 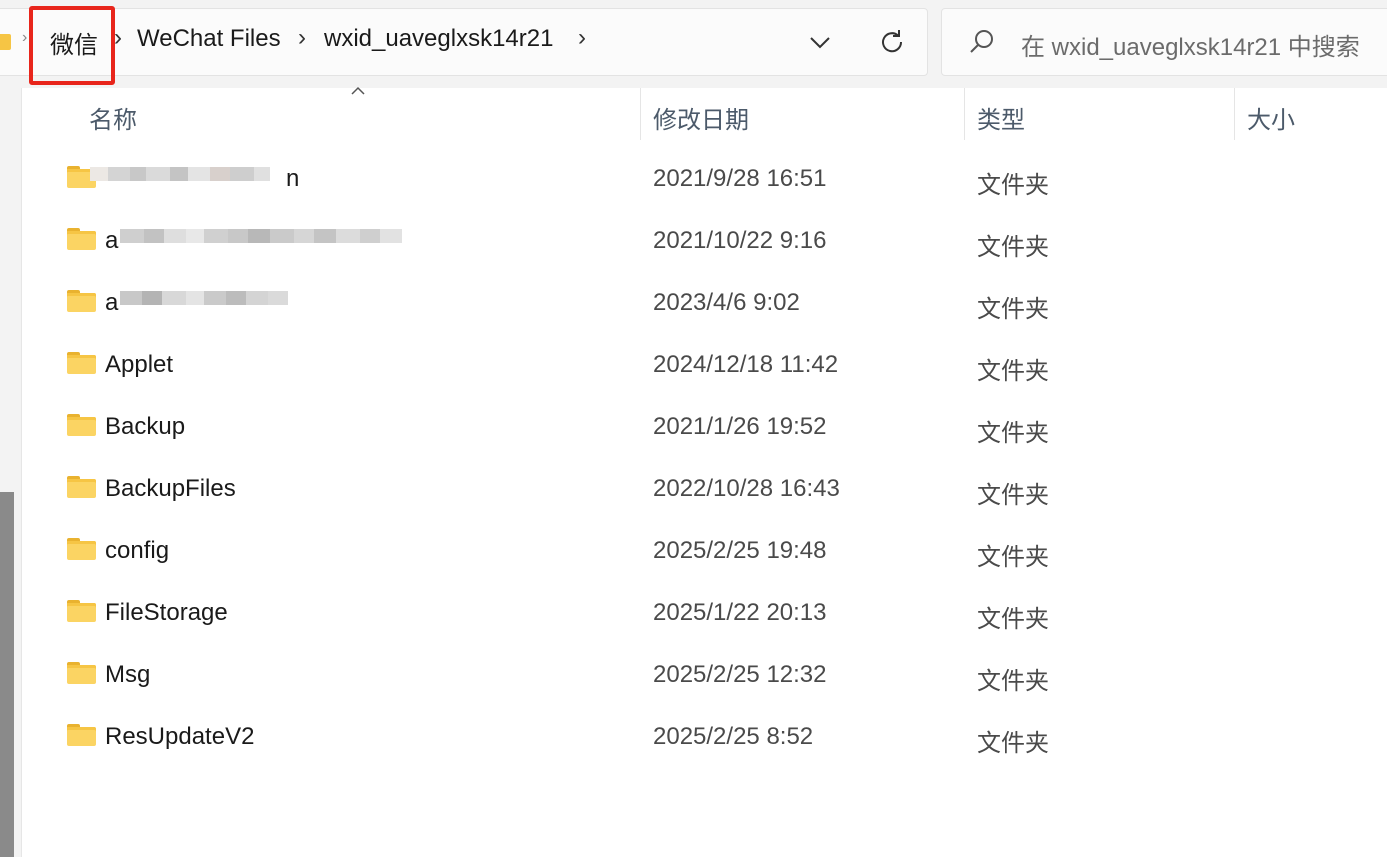 I want to click on file-row: ResUpdateV2 2025/2/25 8:52 文件夹, so click(x=708, y=738).